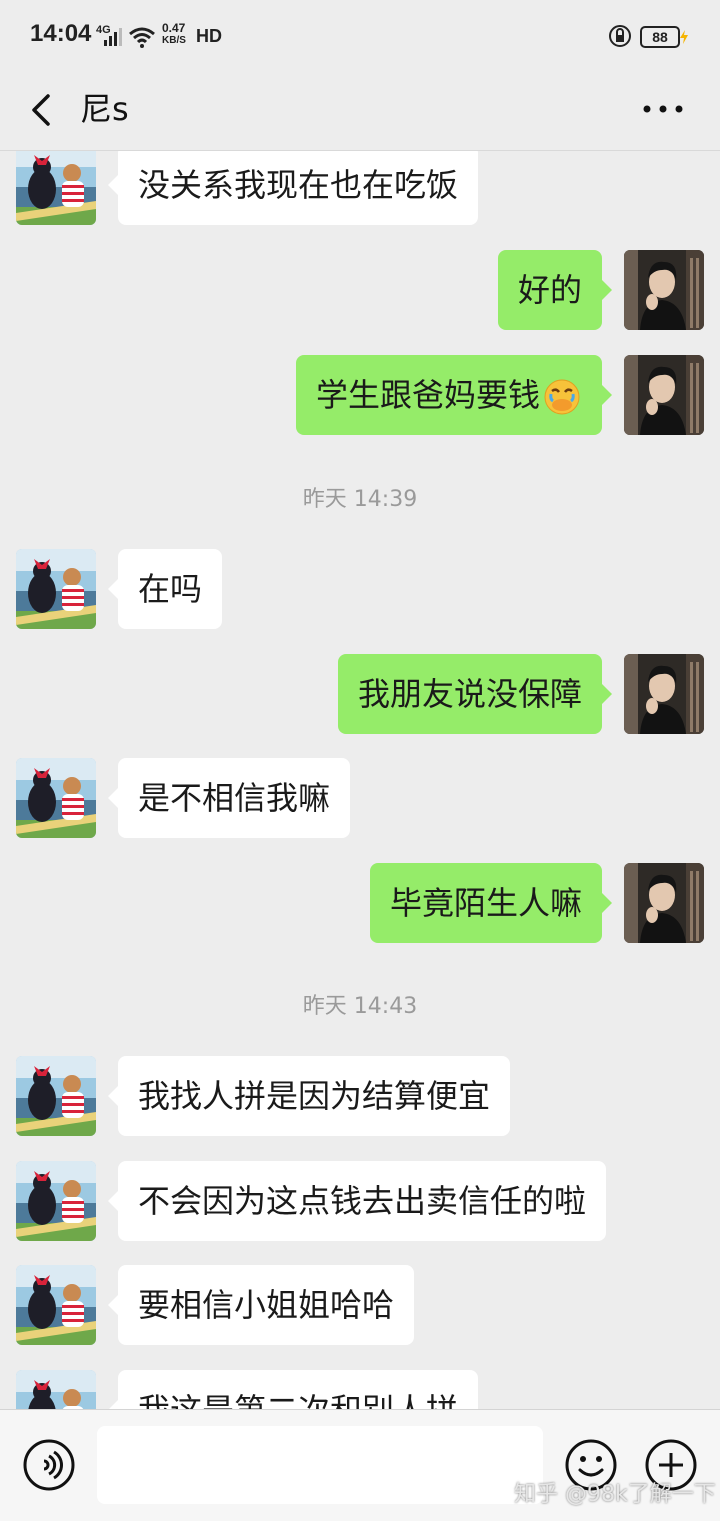 The image size is (720, 1521). I want to click on message-input, so click(320, 1465).